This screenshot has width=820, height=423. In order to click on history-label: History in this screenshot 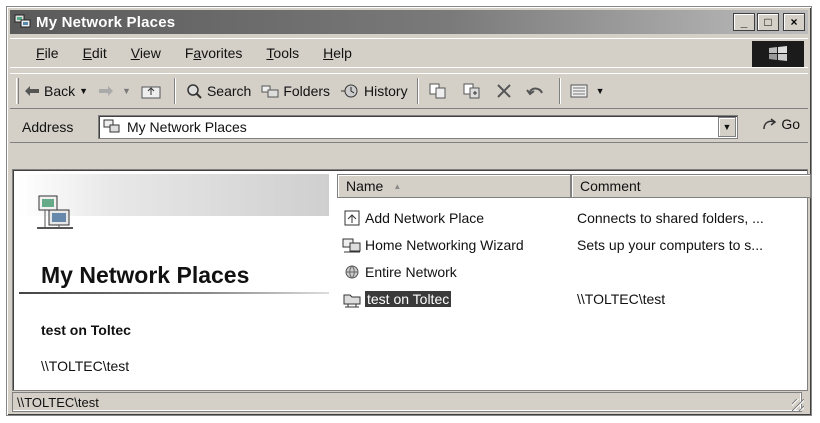, I will do `click(386, 91)`.